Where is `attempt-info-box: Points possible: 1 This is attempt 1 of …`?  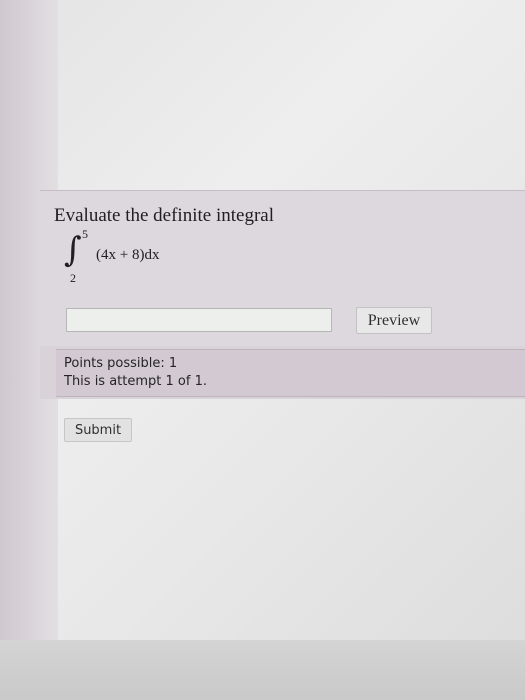
attempt-info-box: Points possible: 1 This is attempt 1 of … is located at coordinates (290, 373).